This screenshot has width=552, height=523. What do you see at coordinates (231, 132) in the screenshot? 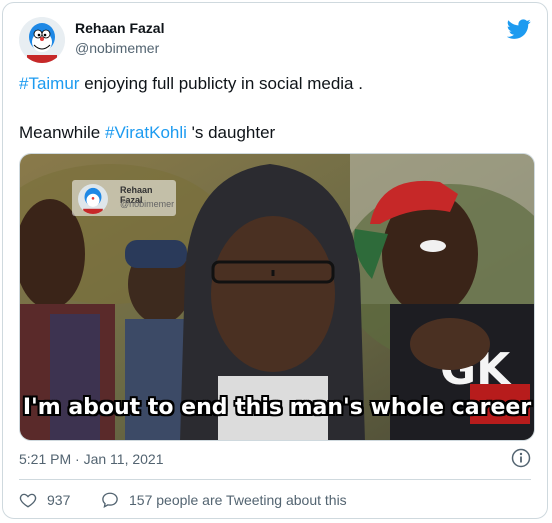
I see `tweet-text-fragment: 's daughter` at bounding box center [231, 132].